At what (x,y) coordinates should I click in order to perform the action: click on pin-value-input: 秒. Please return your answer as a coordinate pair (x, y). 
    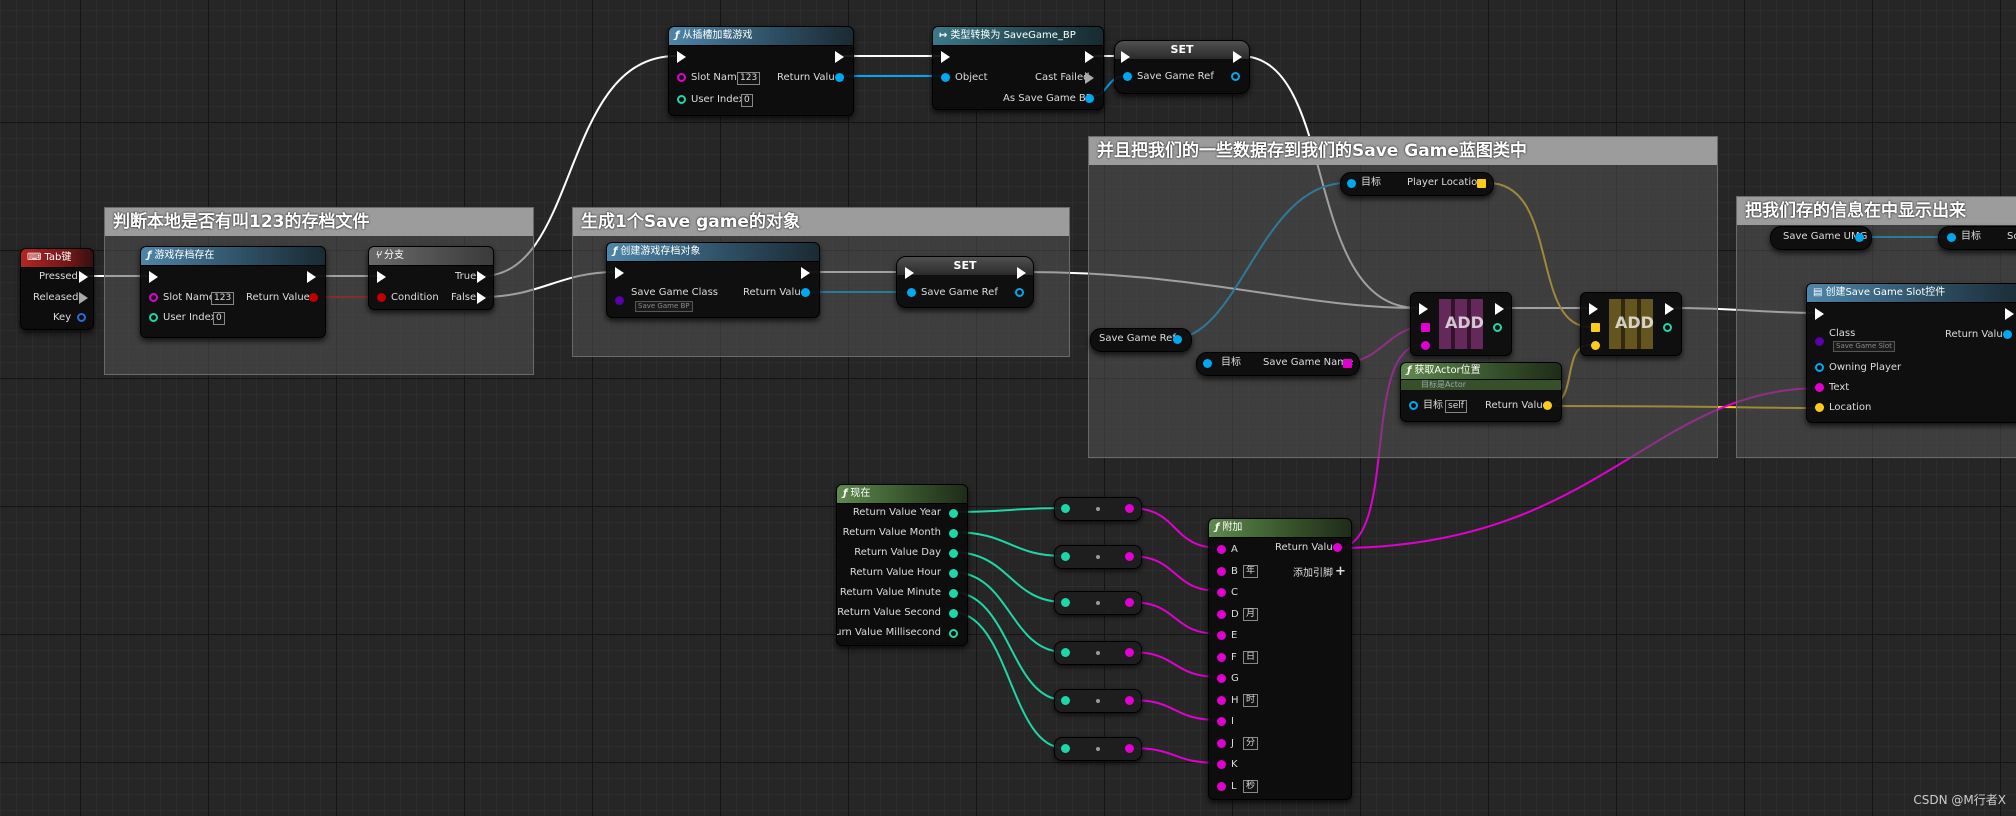
    Looking at the image, I should click on (1251, 786).